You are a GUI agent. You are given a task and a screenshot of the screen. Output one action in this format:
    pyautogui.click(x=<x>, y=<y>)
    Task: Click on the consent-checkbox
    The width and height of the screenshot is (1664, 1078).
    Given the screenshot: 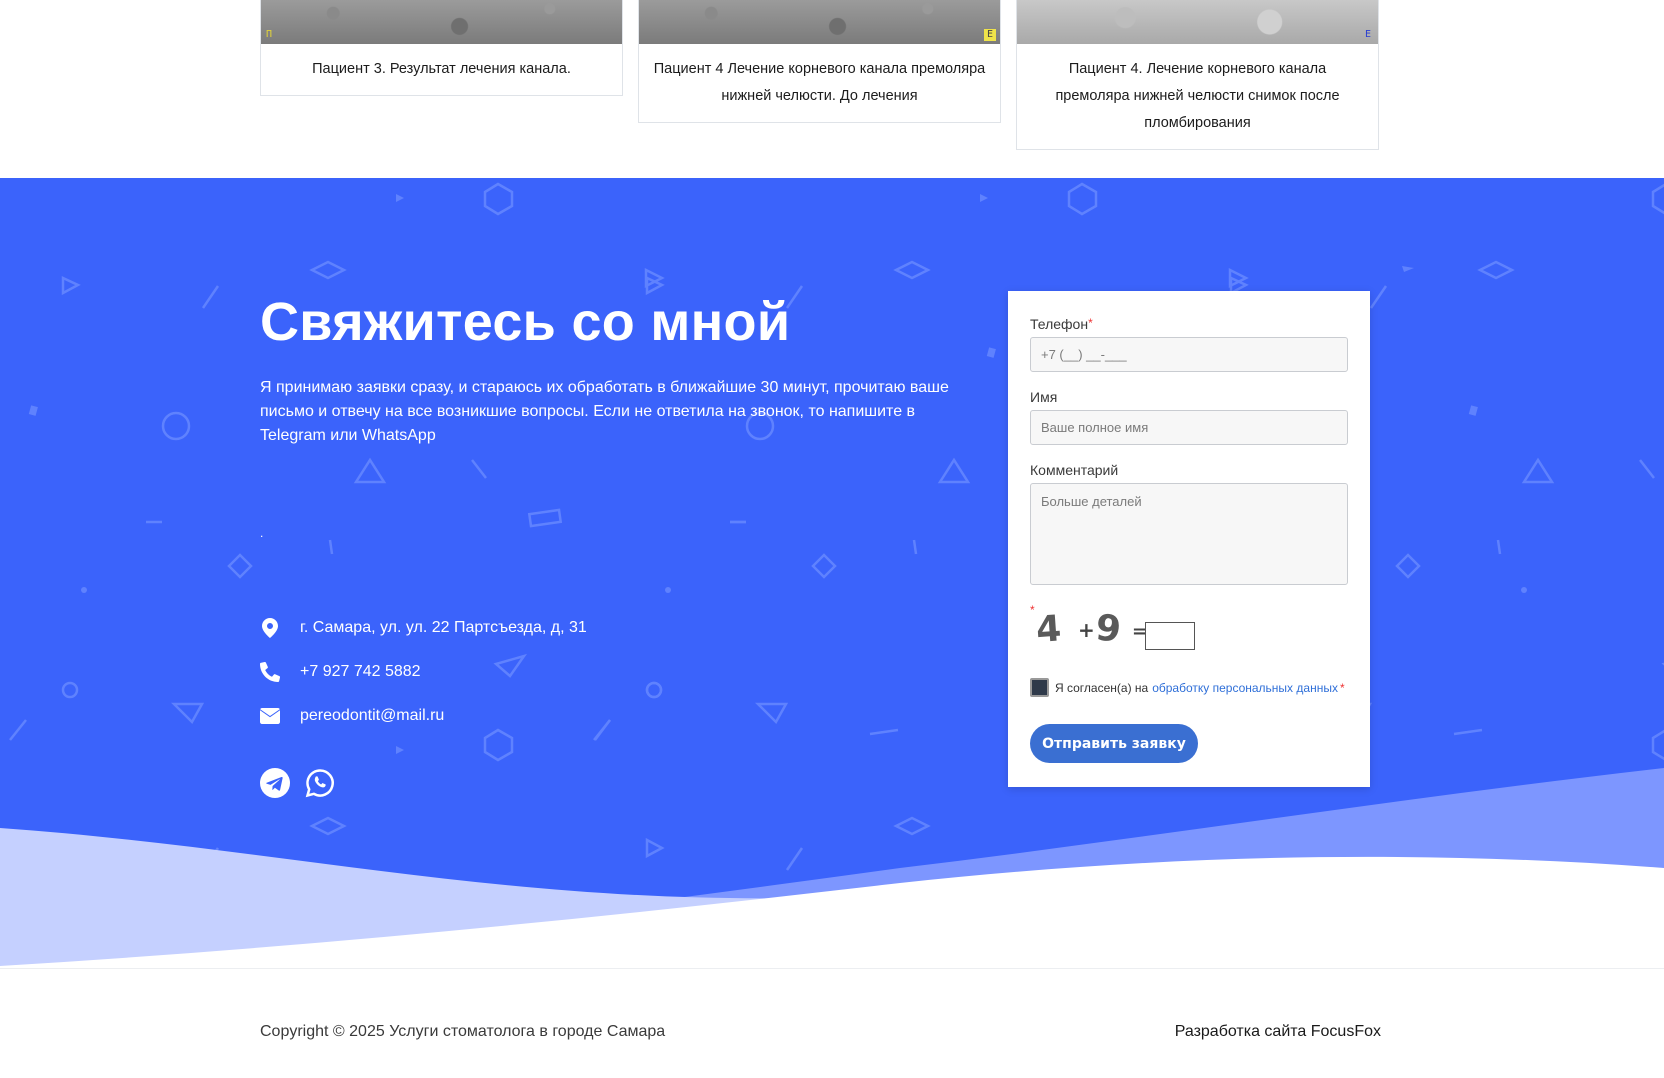 What is the action you would take?
    pyautogui.click(x=1039, y=687)
    